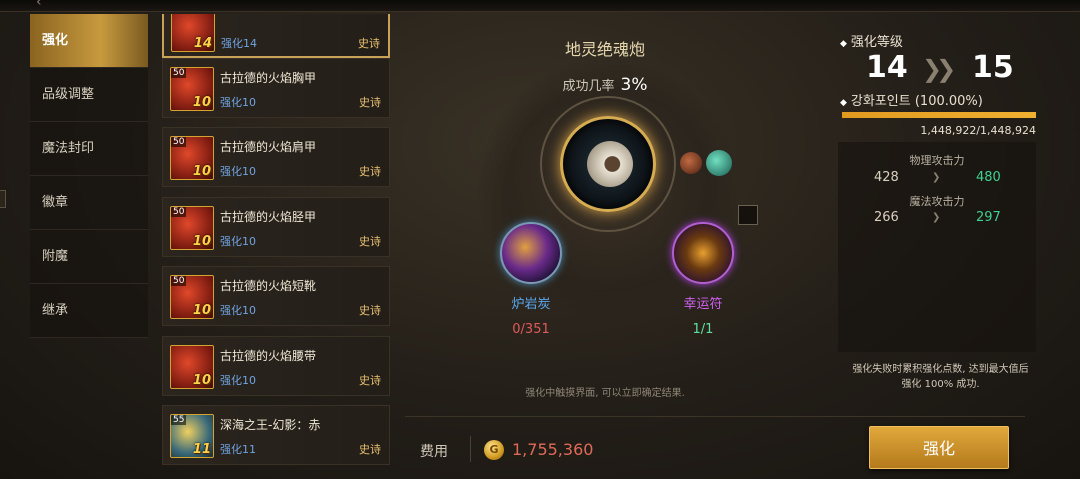 This screenshot has width=1080, height=479. What do you see at coordinates (434, 452) in the screenshot?
I see `cost-label: 费用` at bounding box center [434, 452].